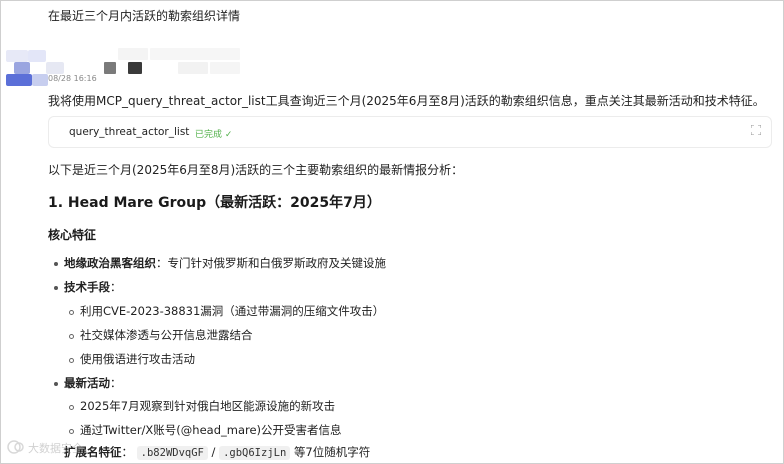  I want to click on tool-call-card: query_threat_actor_list 已完成 ✓, so click(410, 132).